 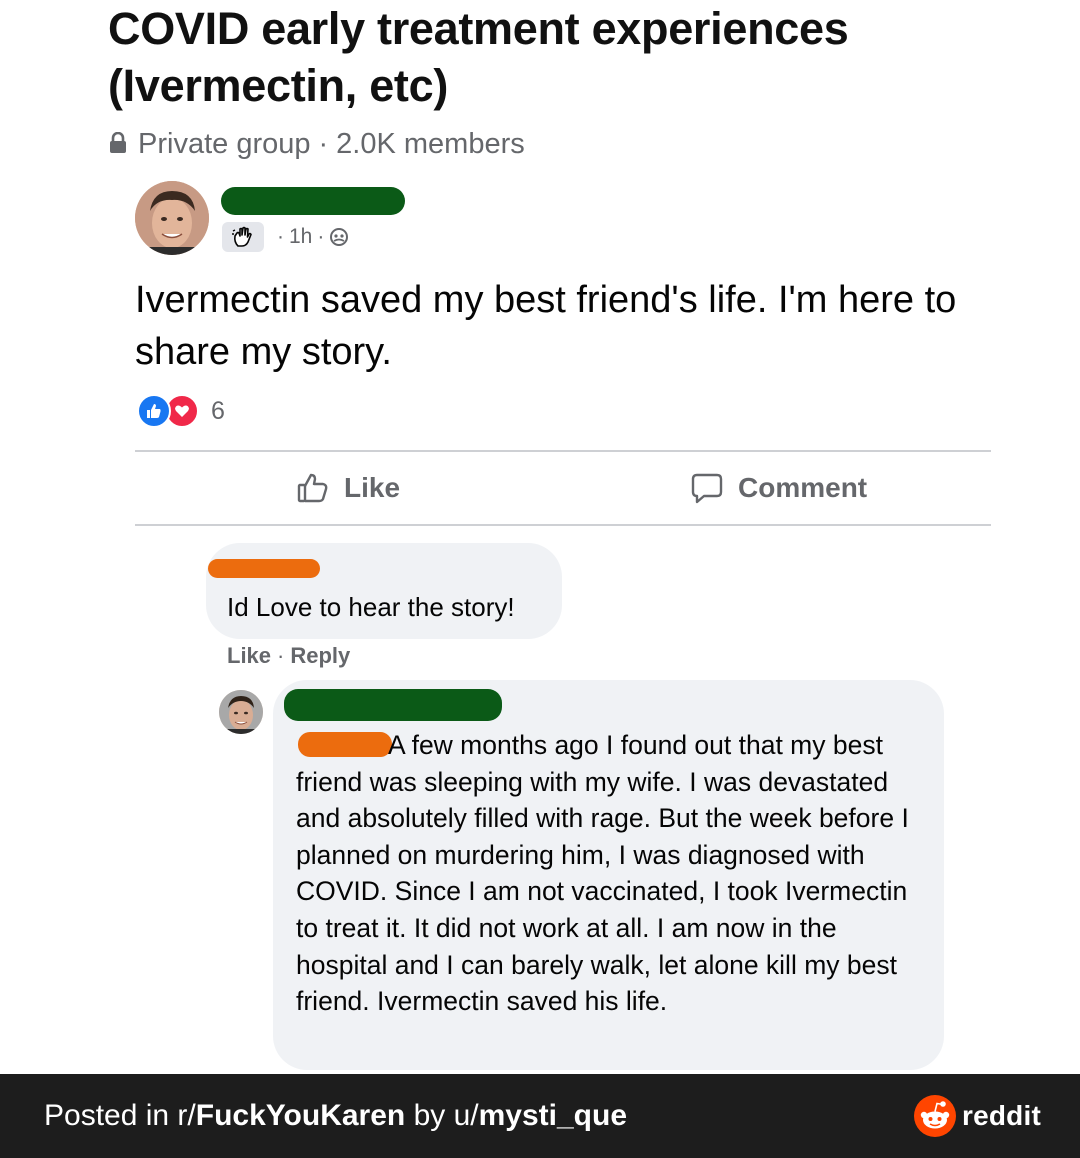 What do you see at coordinates (935, 1116) in the screenshot?
I see `reddit-snoo-icon` at bounding box center [935, 1116].